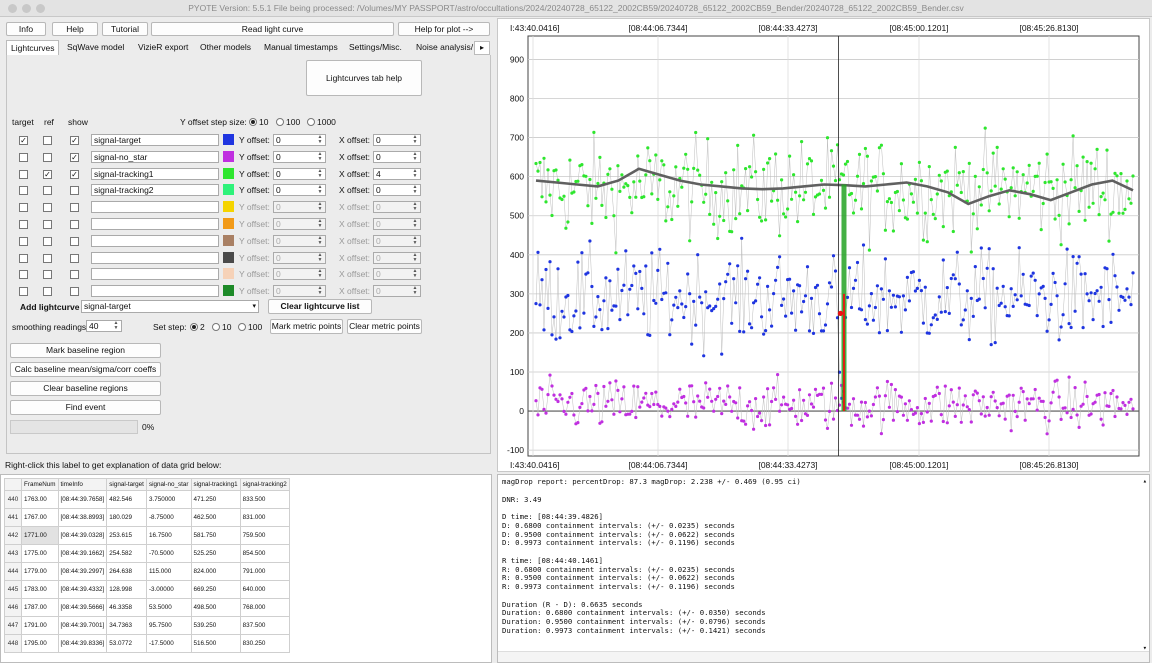  What do you see at coordinates (168, 607) in the screenshot?
I see `table-cell: 53.5000` at bounding box center [168, 607].